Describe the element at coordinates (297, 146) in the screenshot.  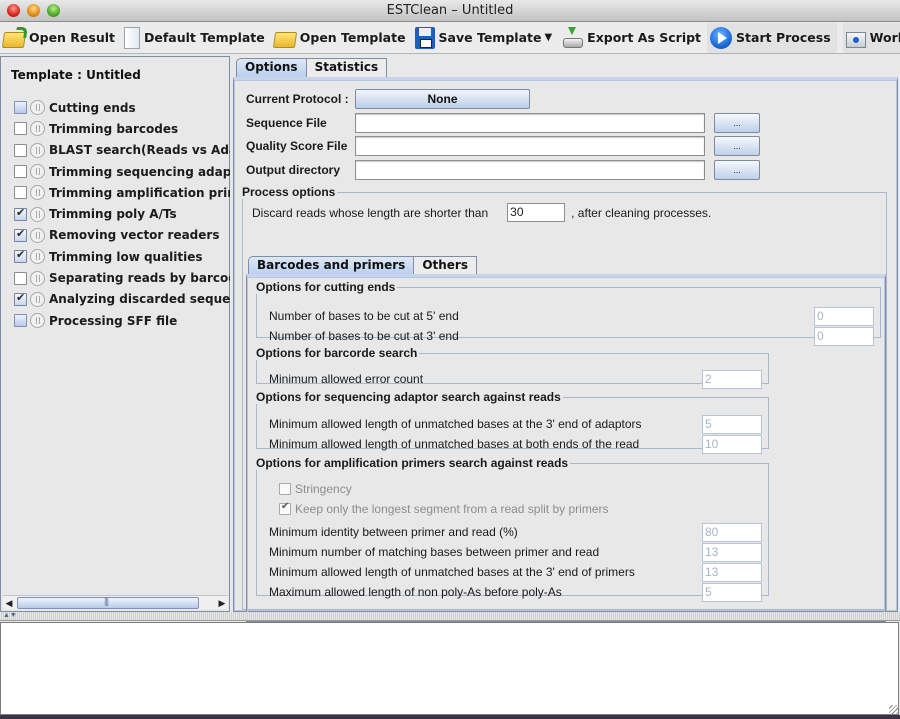
I see `quality-score-file-label: Quality Score File` at that location.